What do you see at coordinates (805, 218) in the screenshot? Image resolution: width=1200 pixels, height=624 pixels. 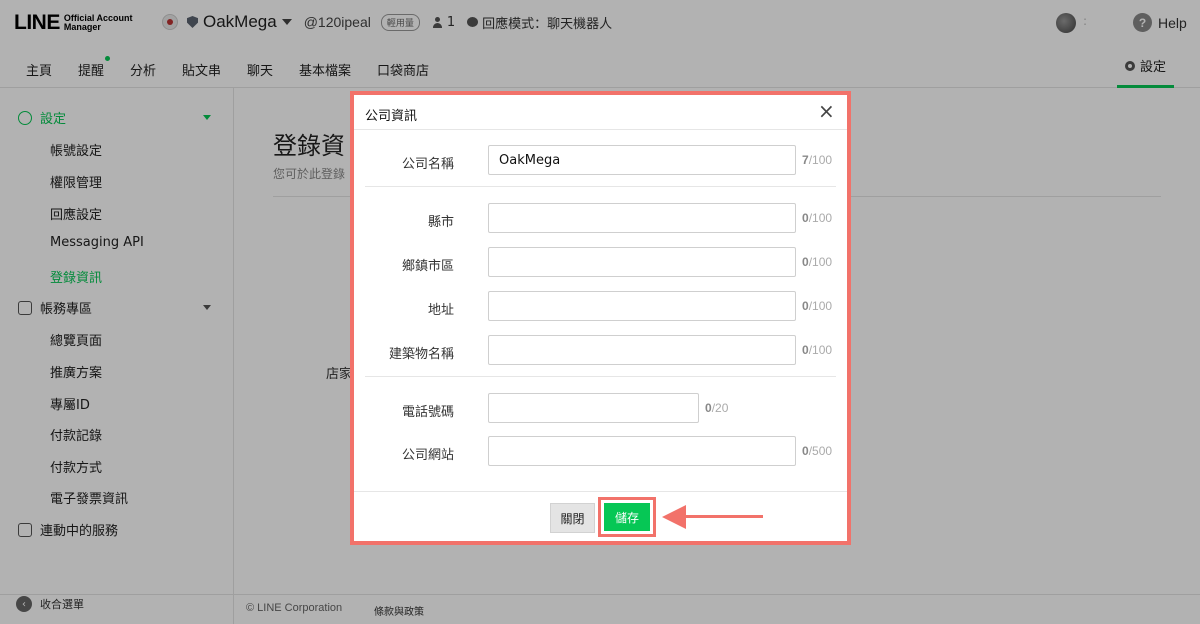 I see `city-count: 0` at bounding box center [805, 218].